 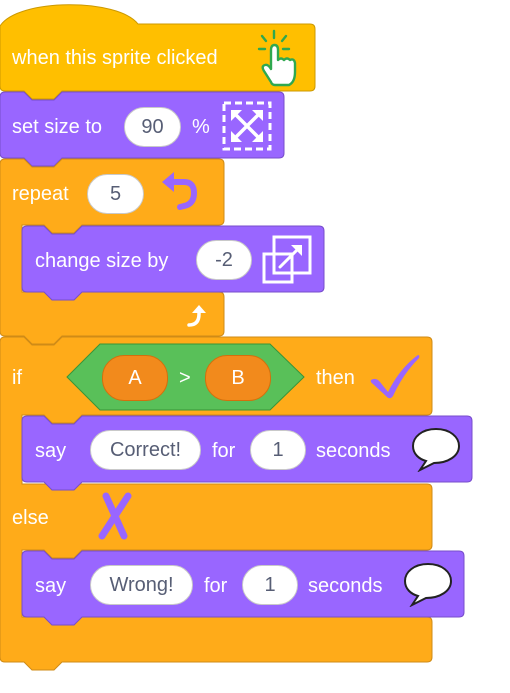 I want to click on greater-than-label: >, so click(x=185, y=378).